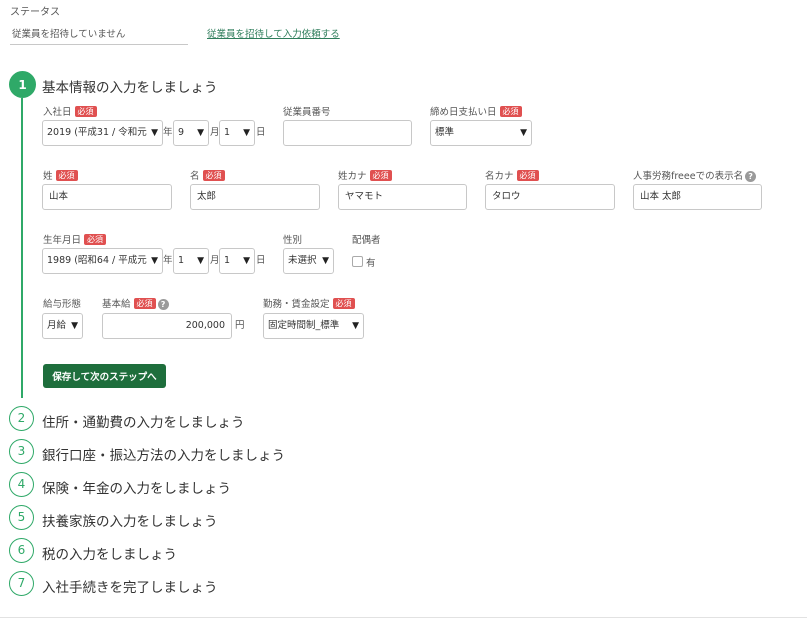  What do you see at coordinates (75, 239) in the screenshot?
I see `birth-date-label: 生年月日 必須` at bounding box center [75, 239].